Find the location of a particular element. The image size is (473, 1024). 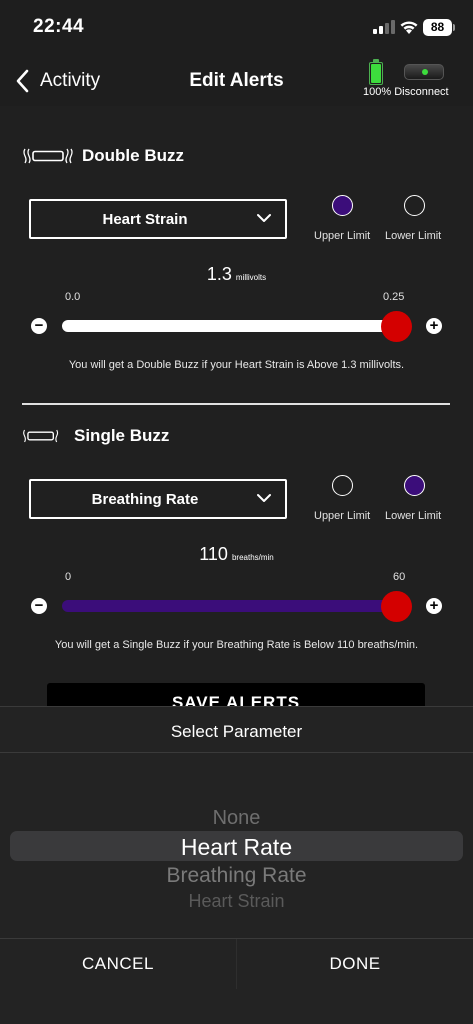

single-buzz-header: Single Buzz is located at coordinates (95, 436).